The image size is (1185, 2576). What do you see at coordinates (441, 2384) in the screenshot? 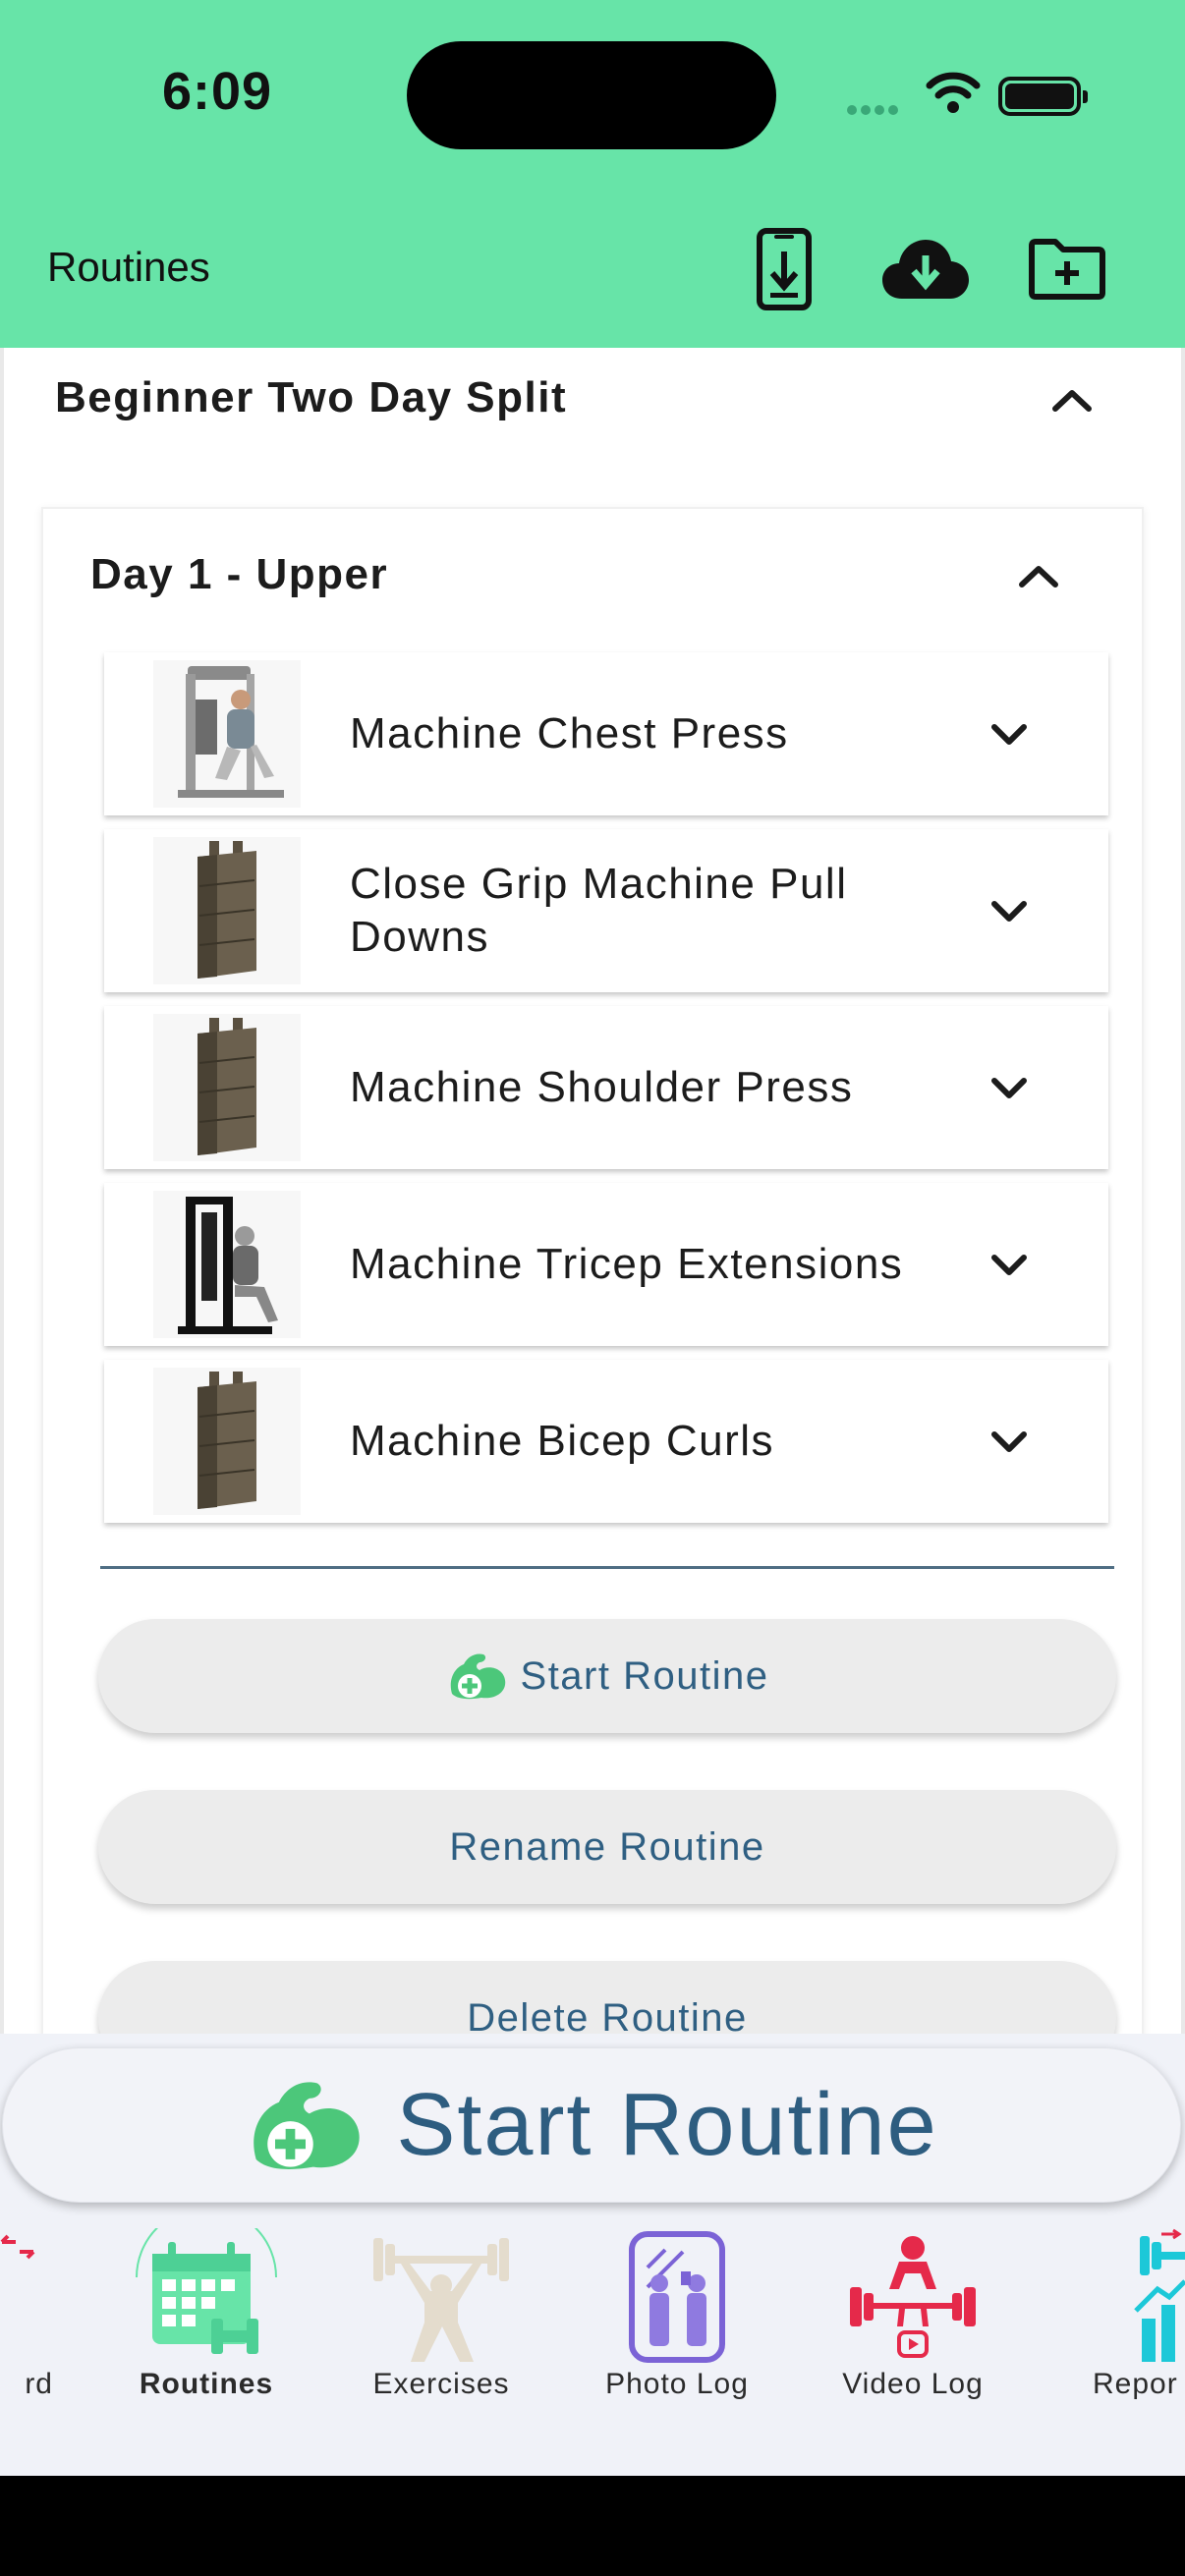
I see `nav-label: Exercises` at bounding box center [441, 2384].